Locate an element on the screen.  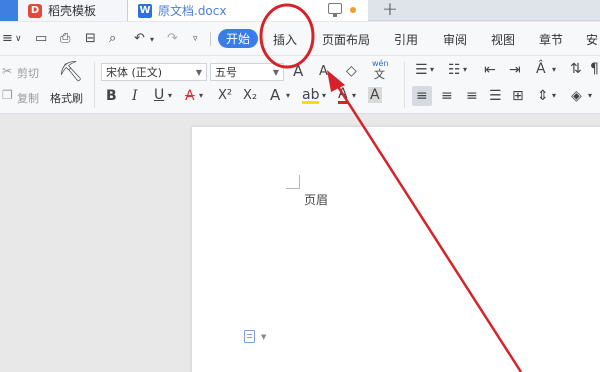
justify-icon: ☰ is located at coordinates (495, 96).